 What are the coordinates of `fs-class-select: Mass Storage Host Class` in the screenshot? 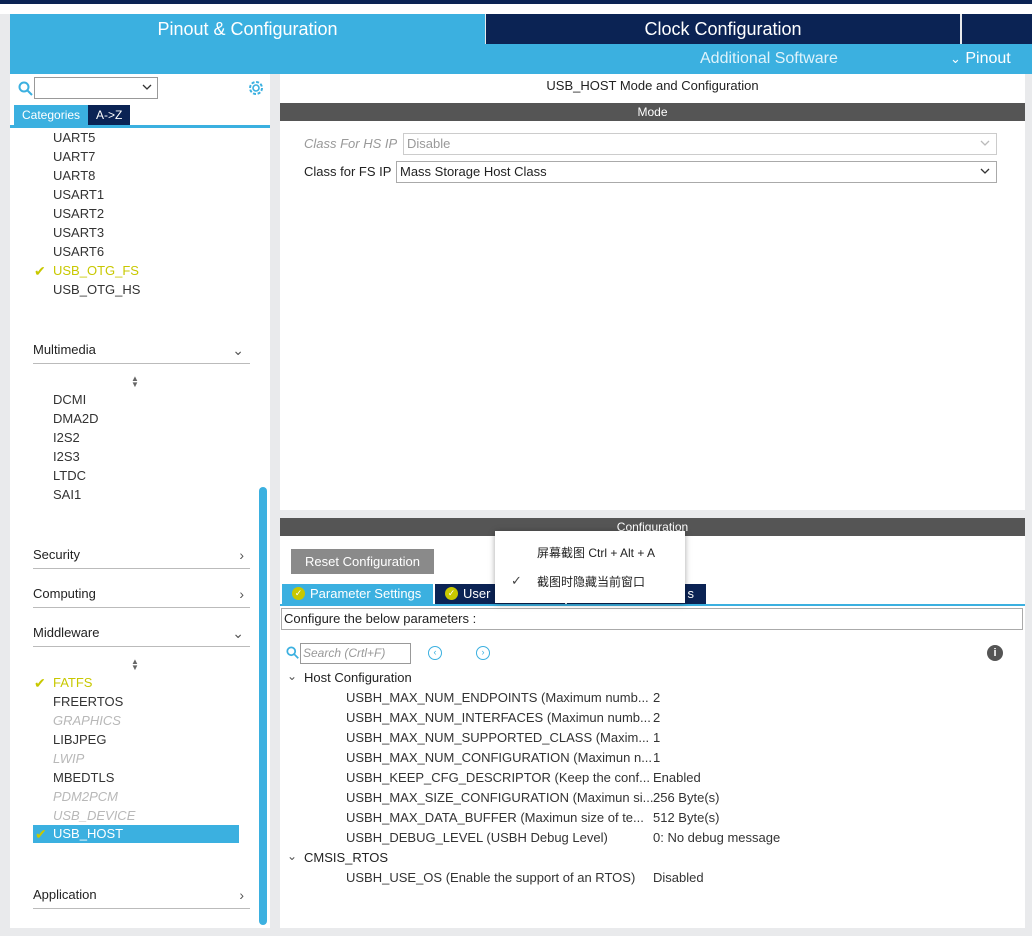 It's located at (696, 172).